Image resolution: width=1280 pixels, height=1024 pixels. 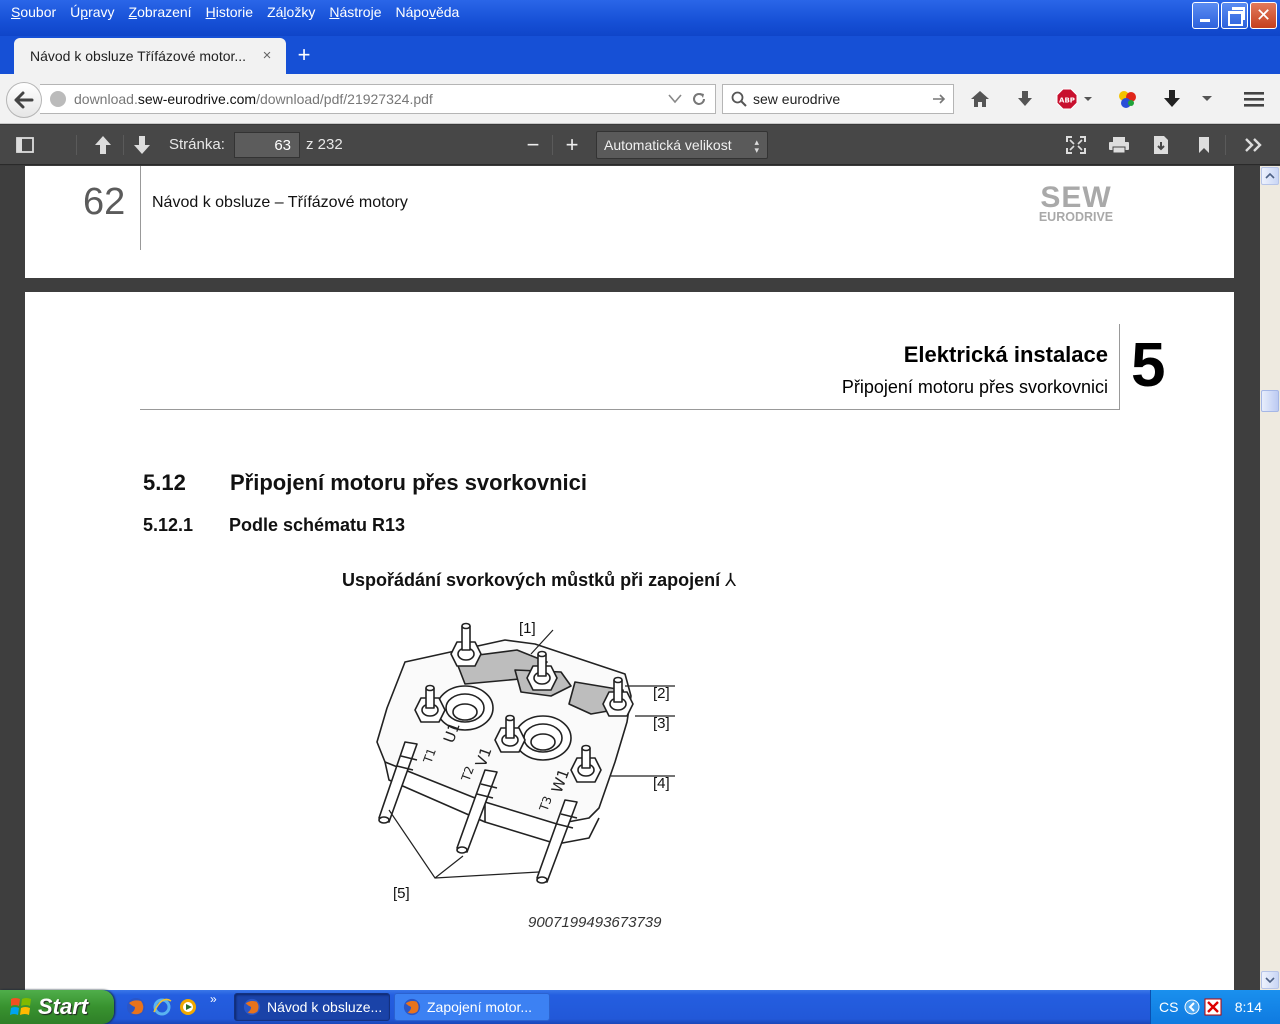 What do you see at coordinates (213, 999) in the screenshot?
I see `quicklaunch-more: »` at bounding box center [213, 999].